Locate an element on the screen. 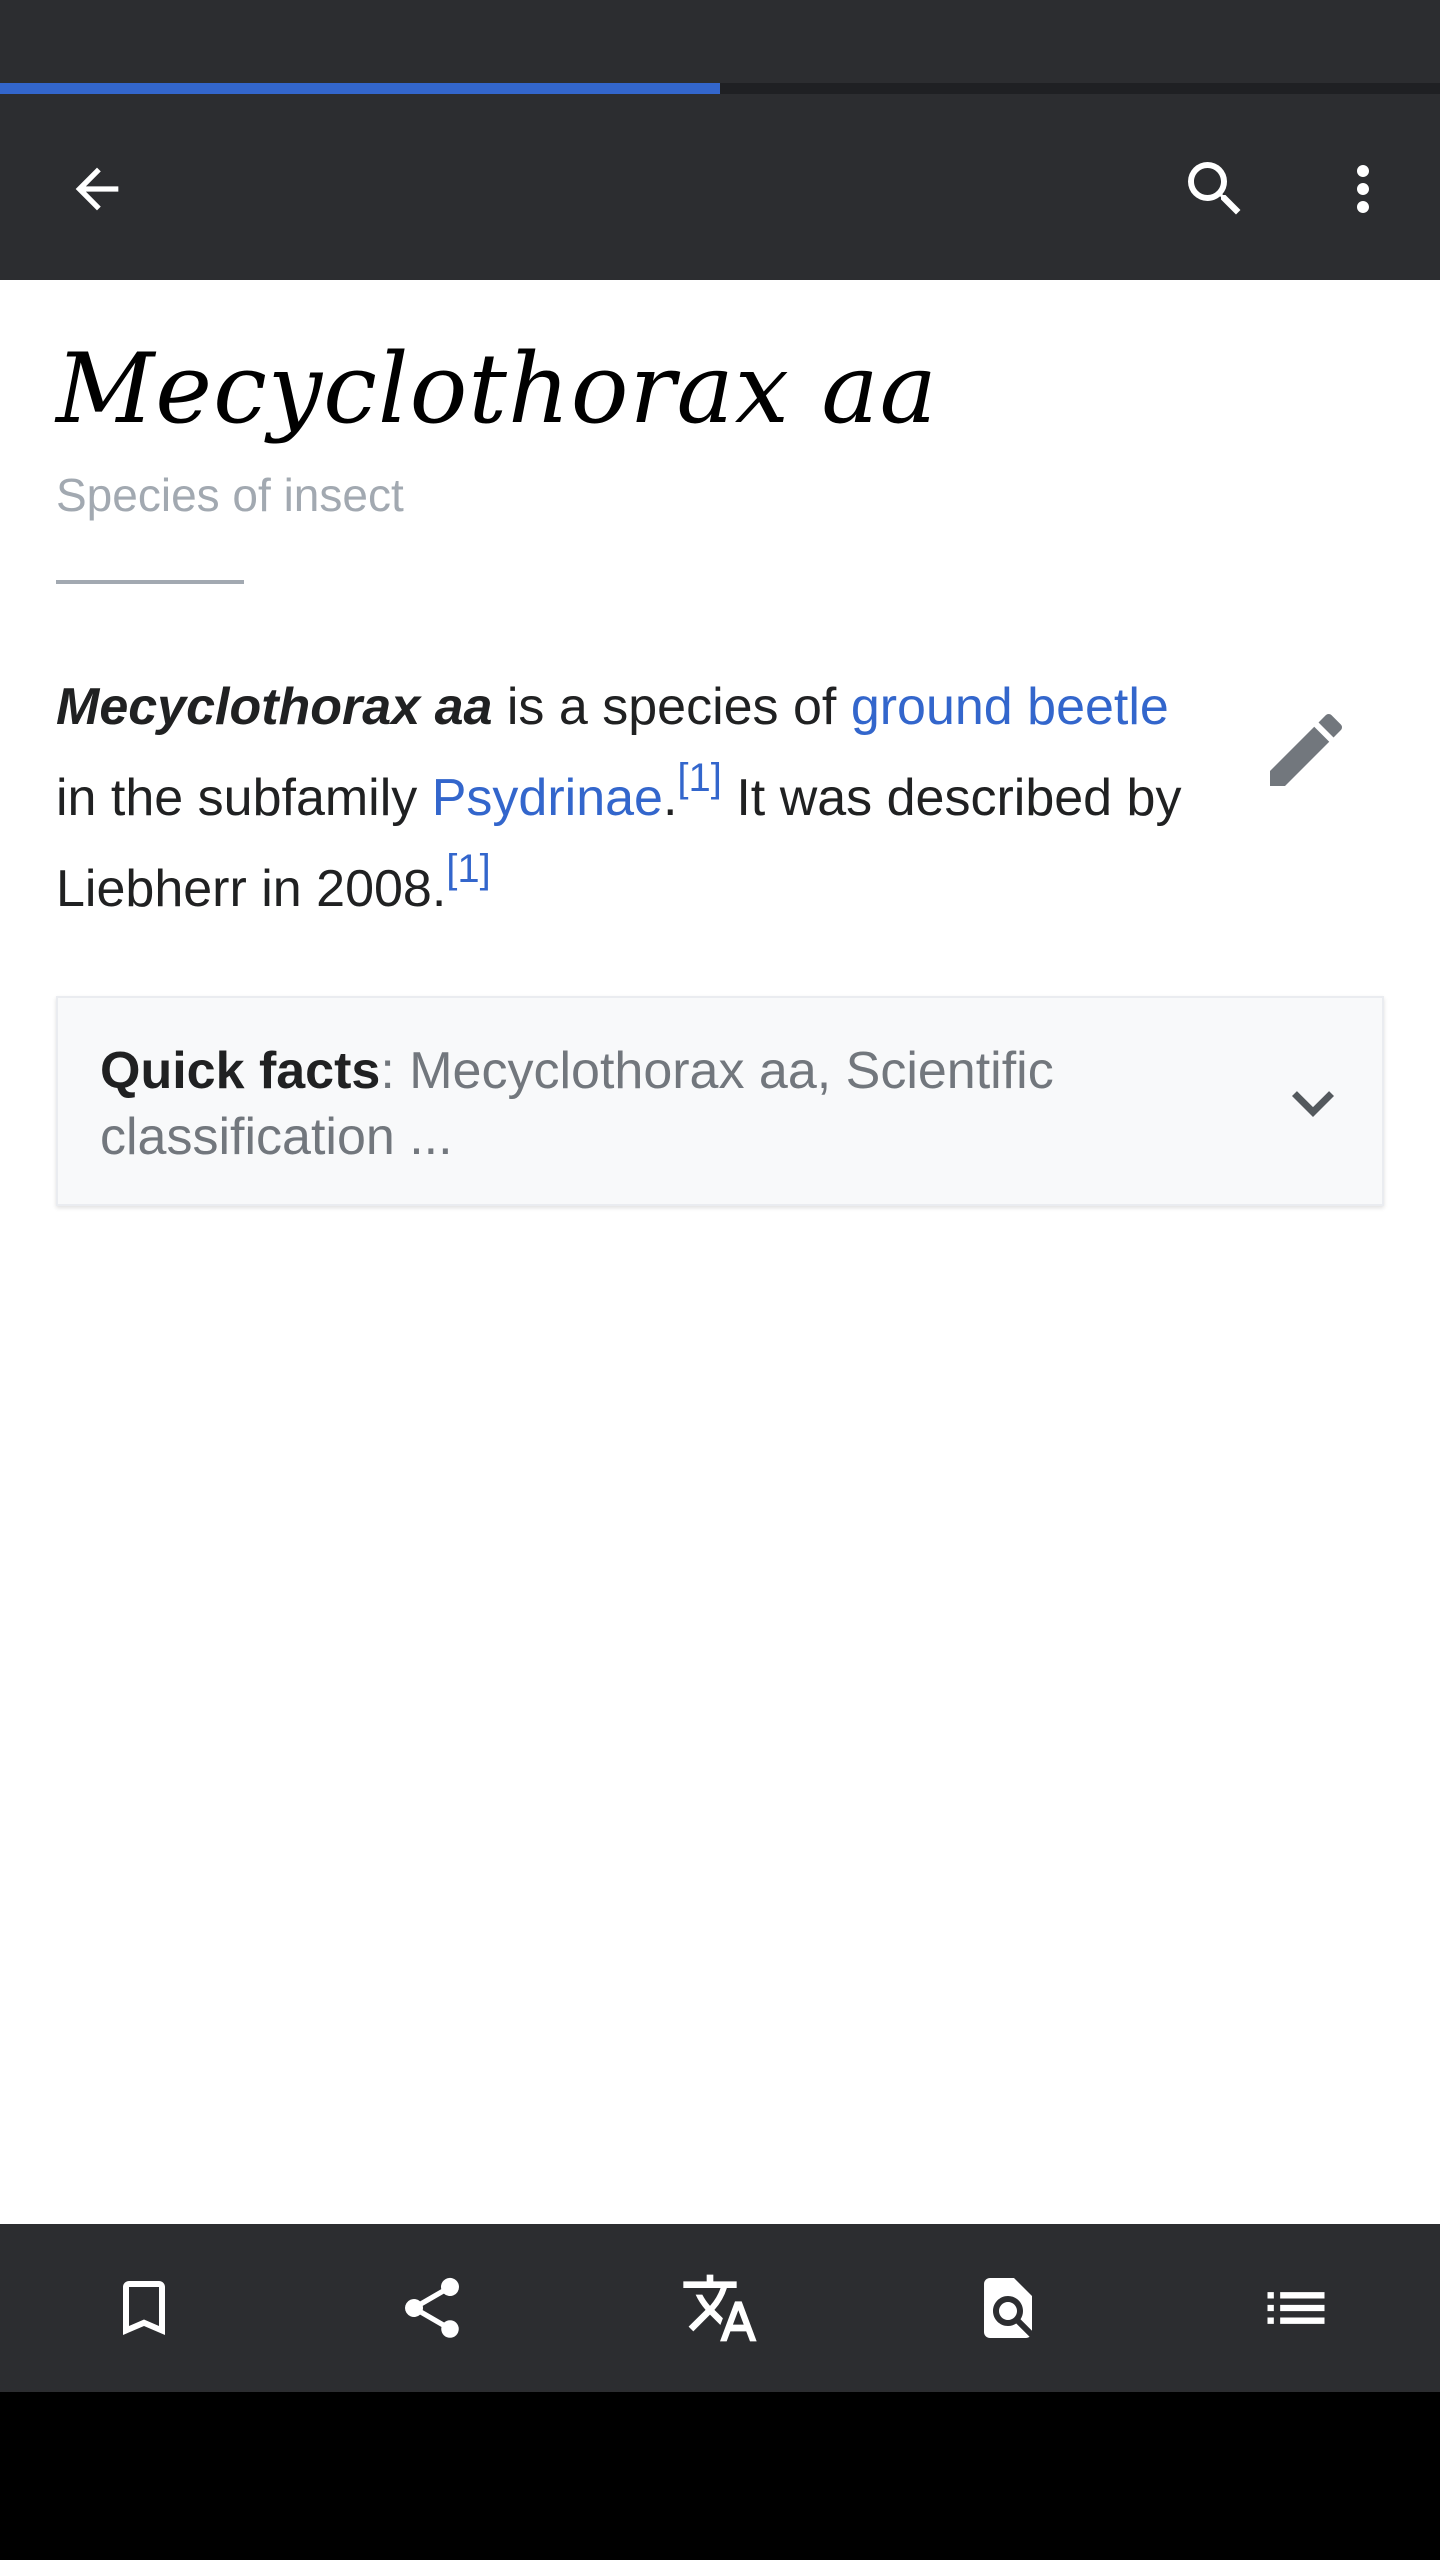 This screenshot has height=2560, width=1440. bookmark-icon is located at coordinates (144, 2308).